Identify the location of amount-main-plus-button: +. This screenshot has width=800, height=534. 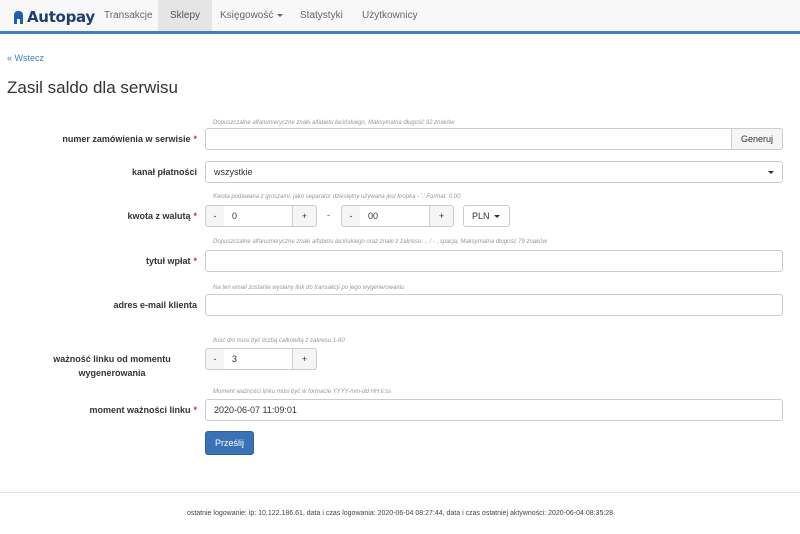
(304, 216).